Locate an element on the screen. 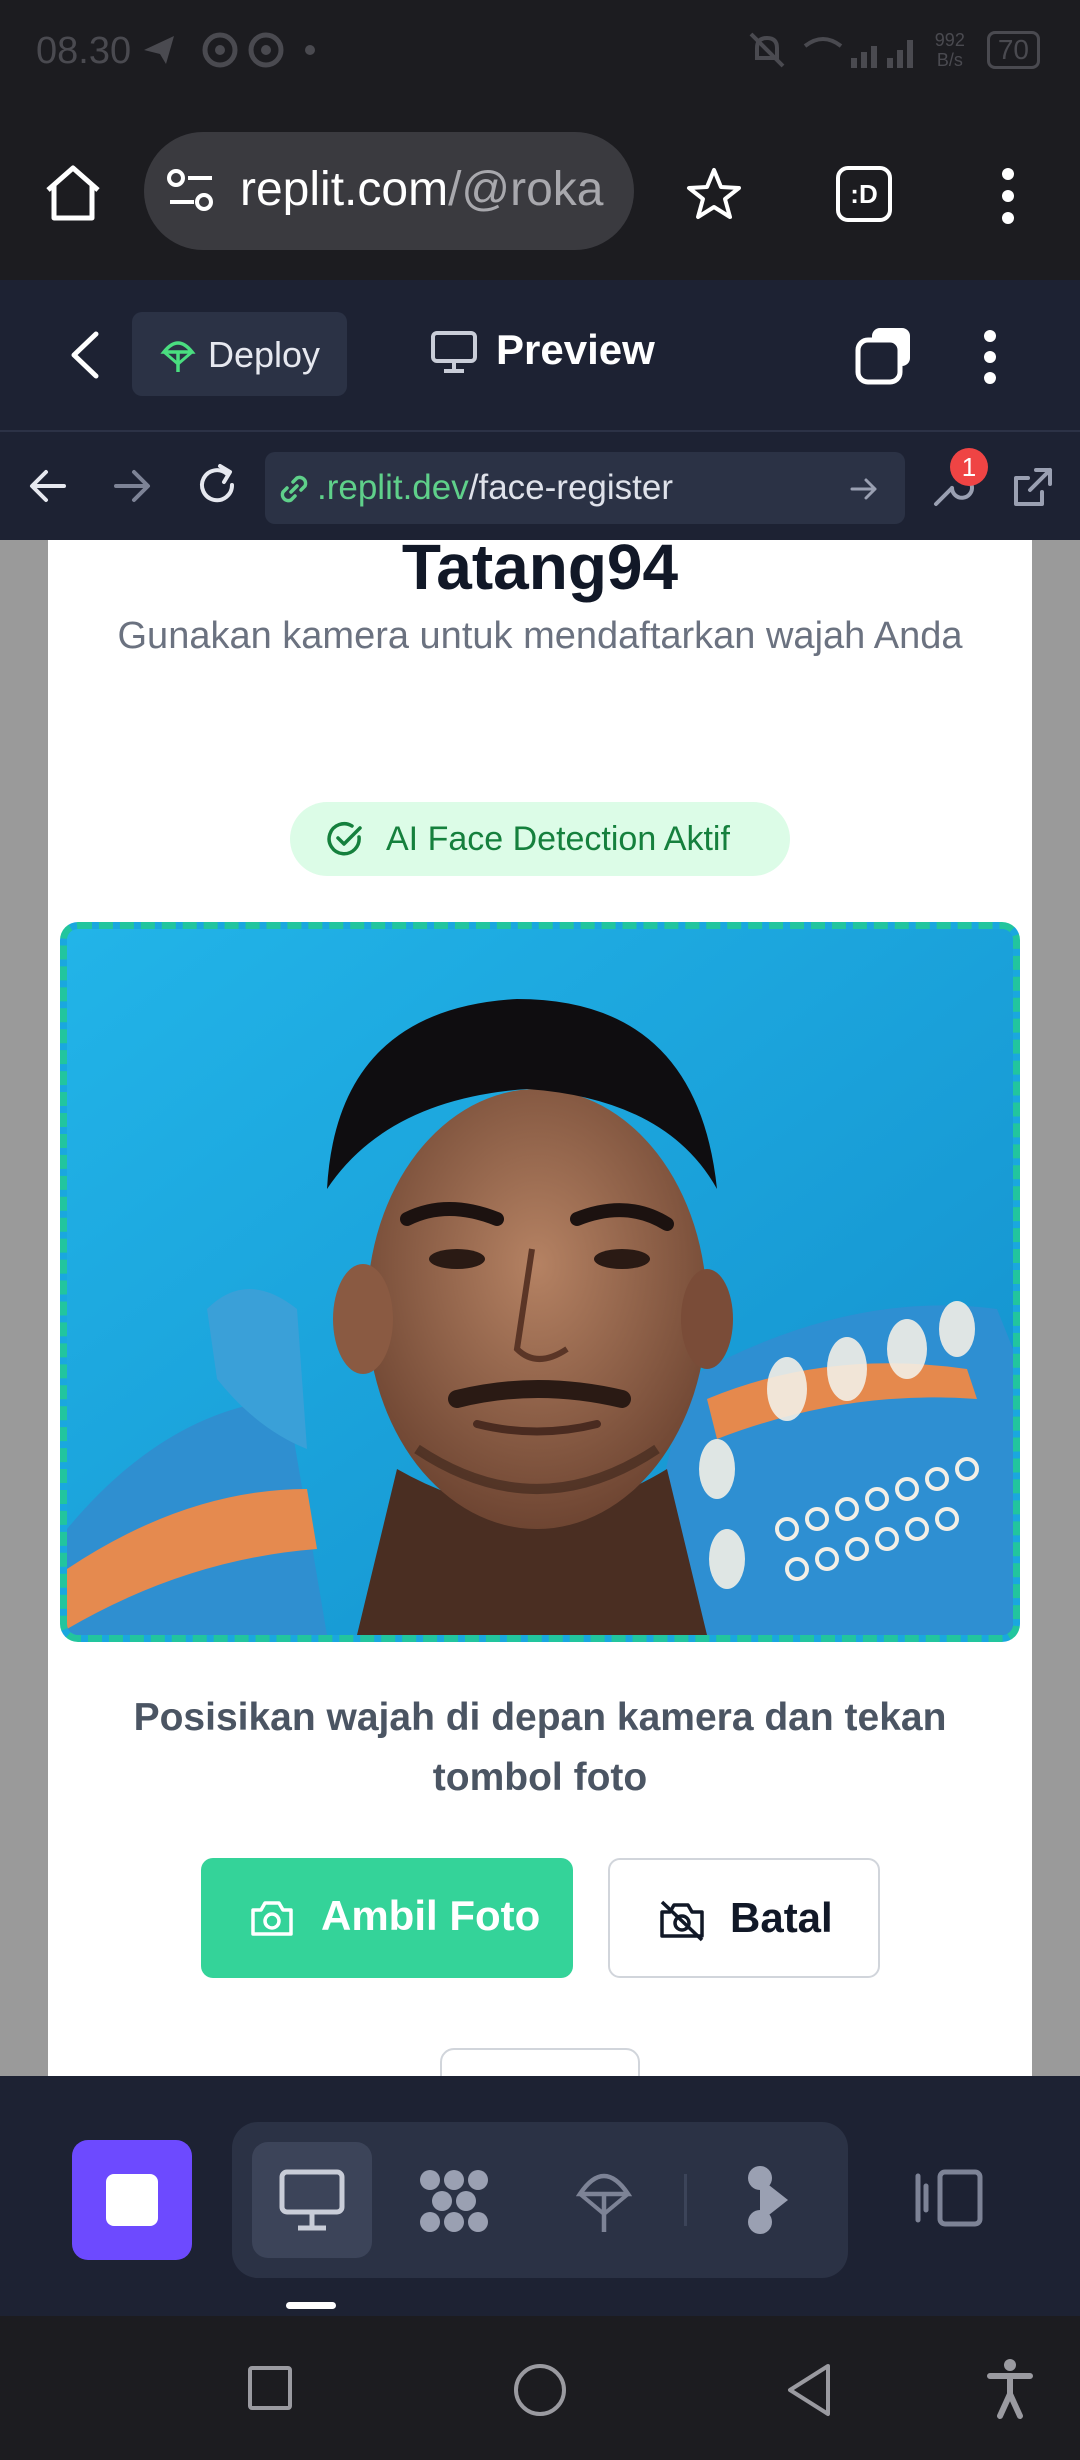  workspace-menu-icon is located at coordinates (990, 357).